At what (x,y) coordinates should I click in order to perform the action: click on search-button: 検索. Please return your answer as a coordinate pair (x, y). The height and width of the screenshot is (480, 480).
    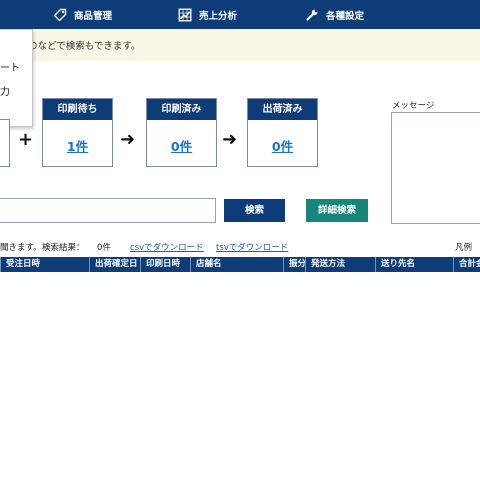
    Looking at the image, I should click on (254, 210).